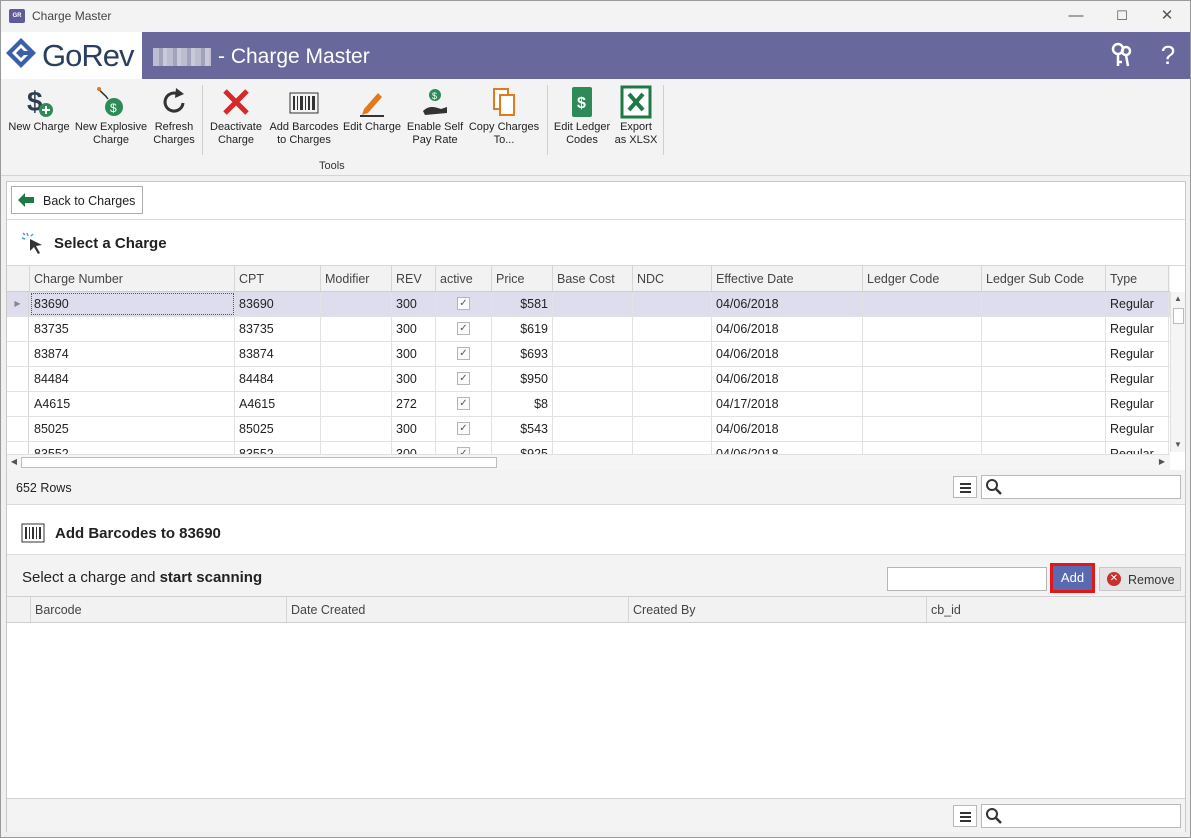 This screenshot has height=838, width=1191. What do you see at coordinates (132, 379) in the screenshot?
I see `cell-charge-number: 84484` at bounding box center [132, 379].